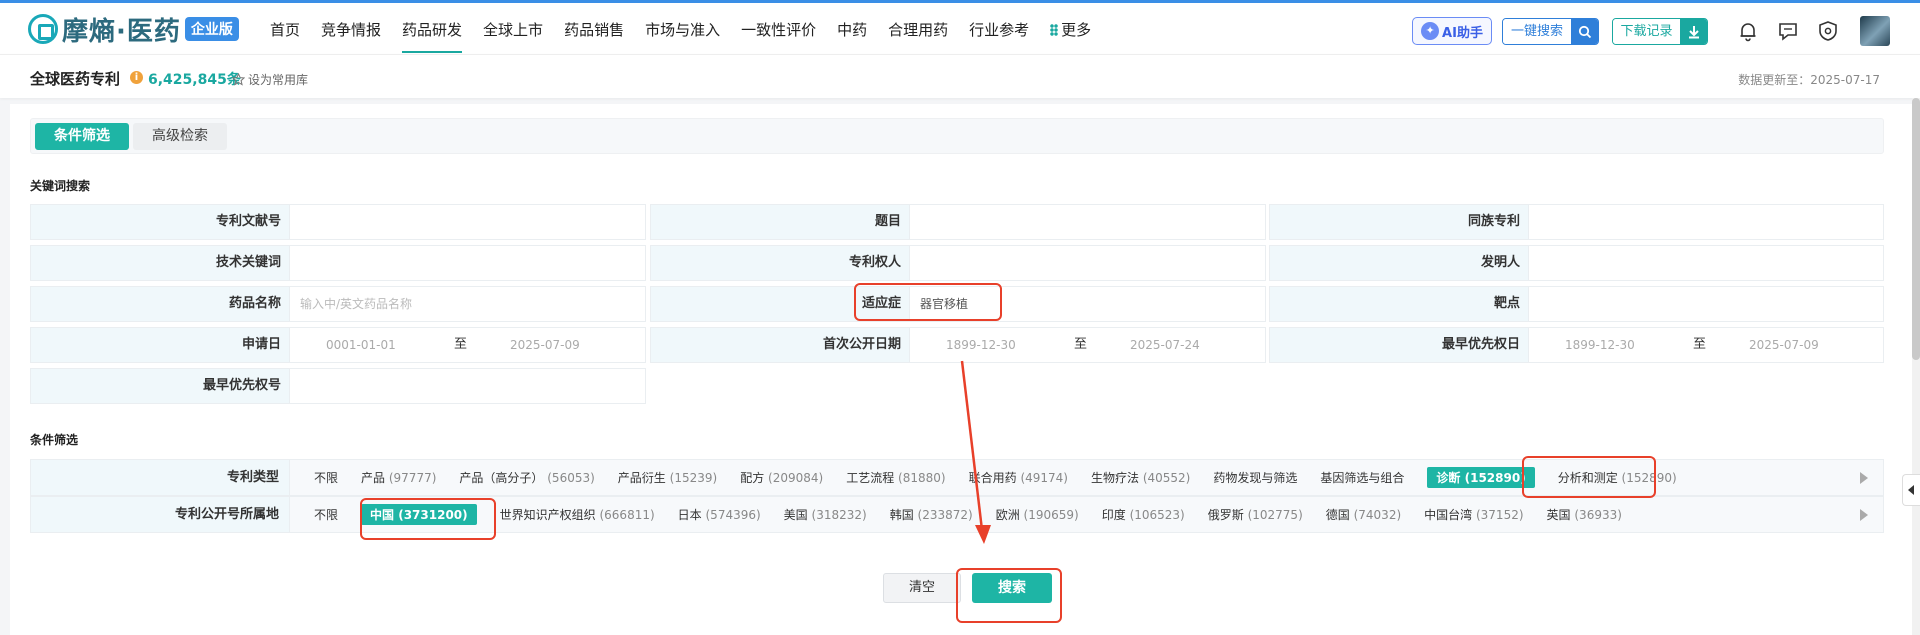 This screenshot has width=1920, height=635. I want to click on field-label-tech-keyword: 技术关键词, so click(160, 263).